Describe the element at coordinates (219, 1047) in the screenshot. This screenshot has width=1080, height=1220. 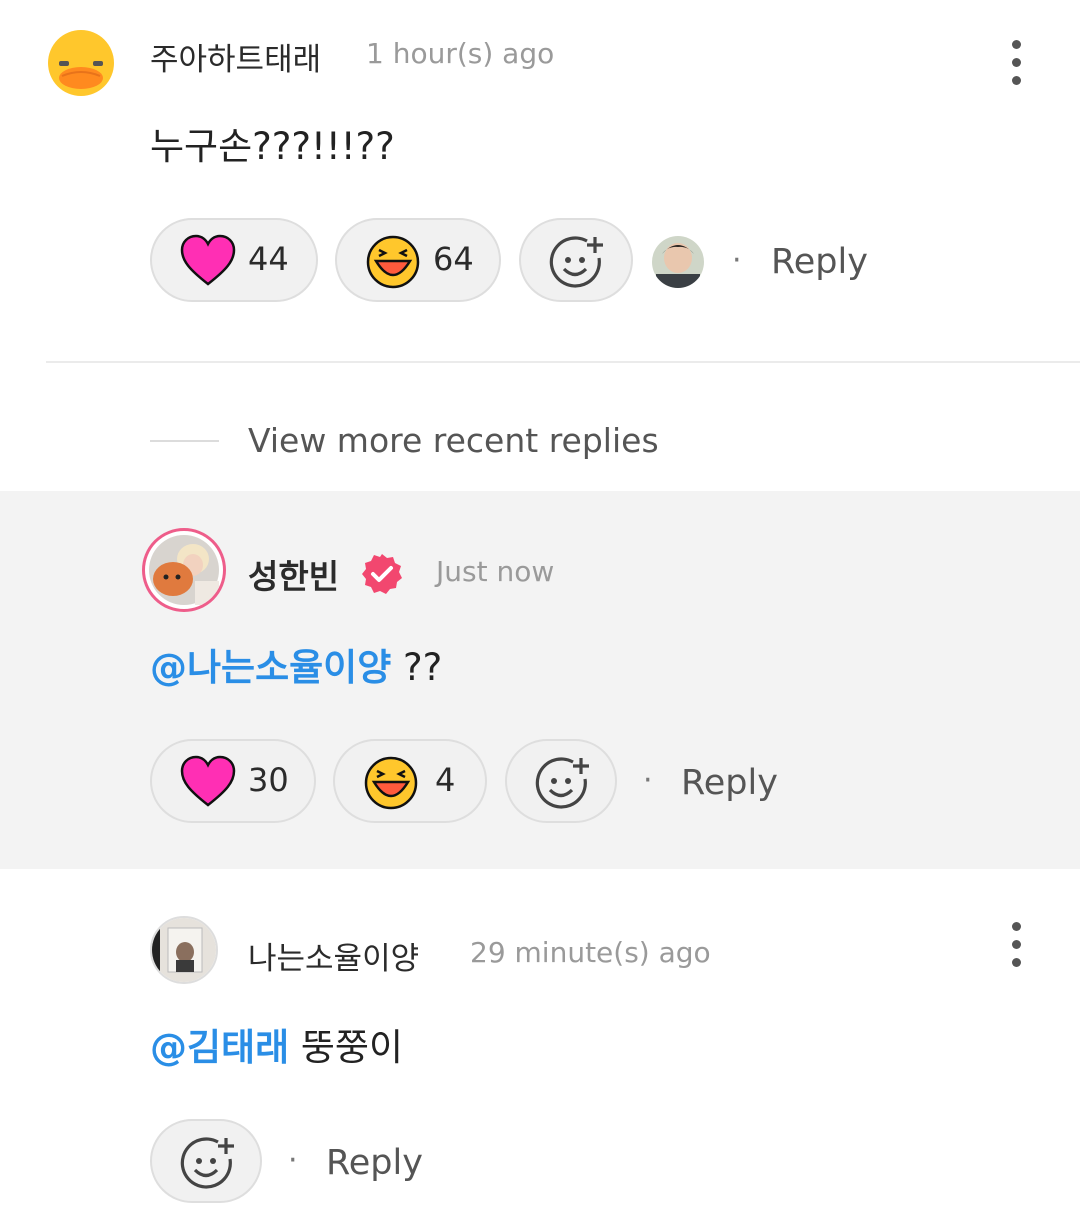
I see `mention-link: @김태래` at that location.